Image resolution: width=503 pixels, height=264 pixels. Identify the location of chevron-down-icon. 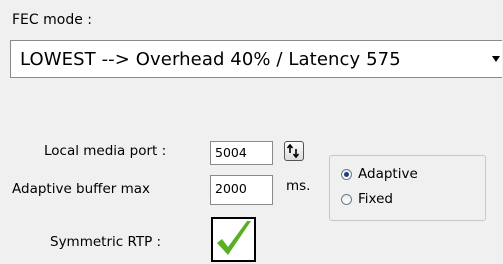
(496, 59).